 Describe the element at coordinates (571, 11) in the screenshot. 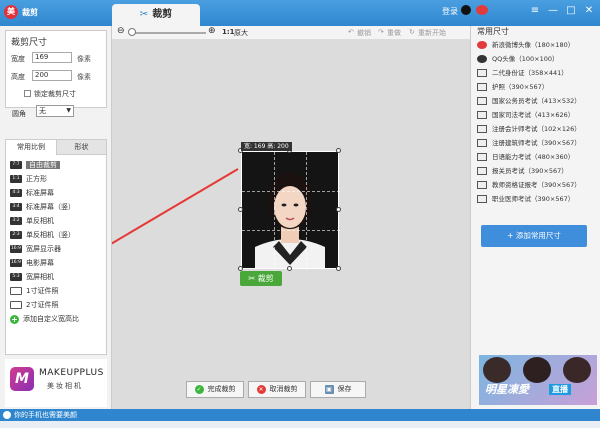

I see `maximize-button: □` at that location.